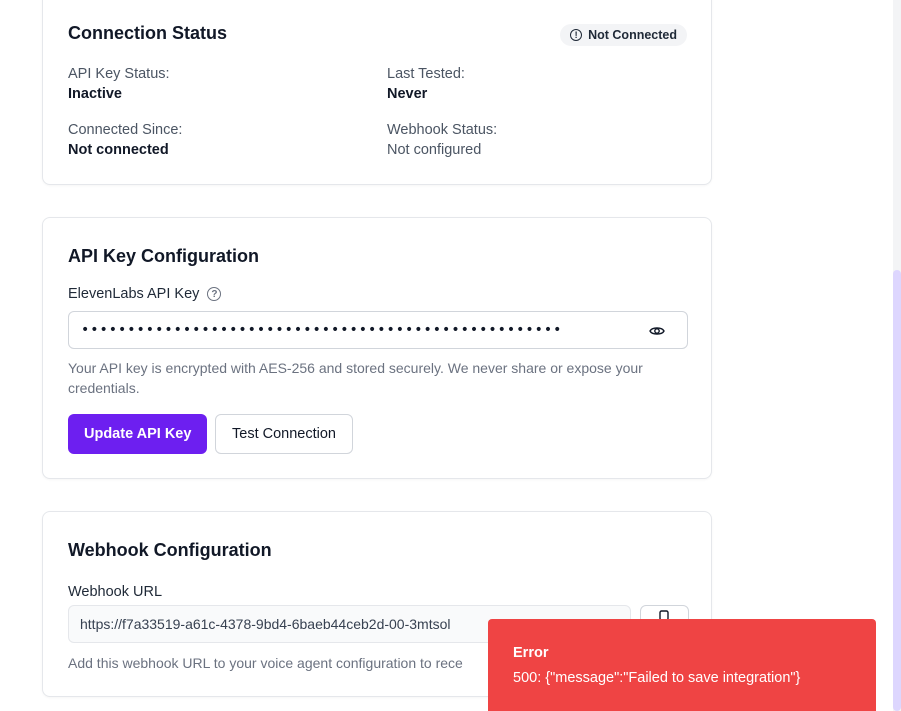 This screenshot has height=711, width=901. What do you see at coordinates (632, 35) in the screenshot?
I see `status-badge-label: Not Connected` at bounding box center [632, 35].